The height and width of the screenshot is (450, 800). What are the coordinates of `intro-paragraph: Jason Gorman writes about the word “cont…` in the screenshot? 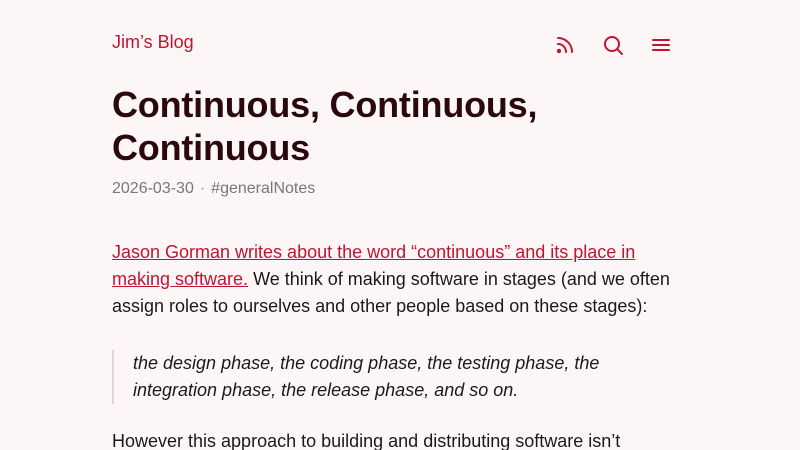 It's located at (400, 279).